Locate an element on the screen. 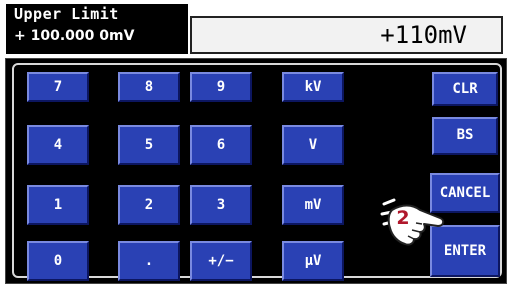 The width and height of the screenshot is (512, 293). parameter-title: Upper Limit is located at coordinates (66, 14).